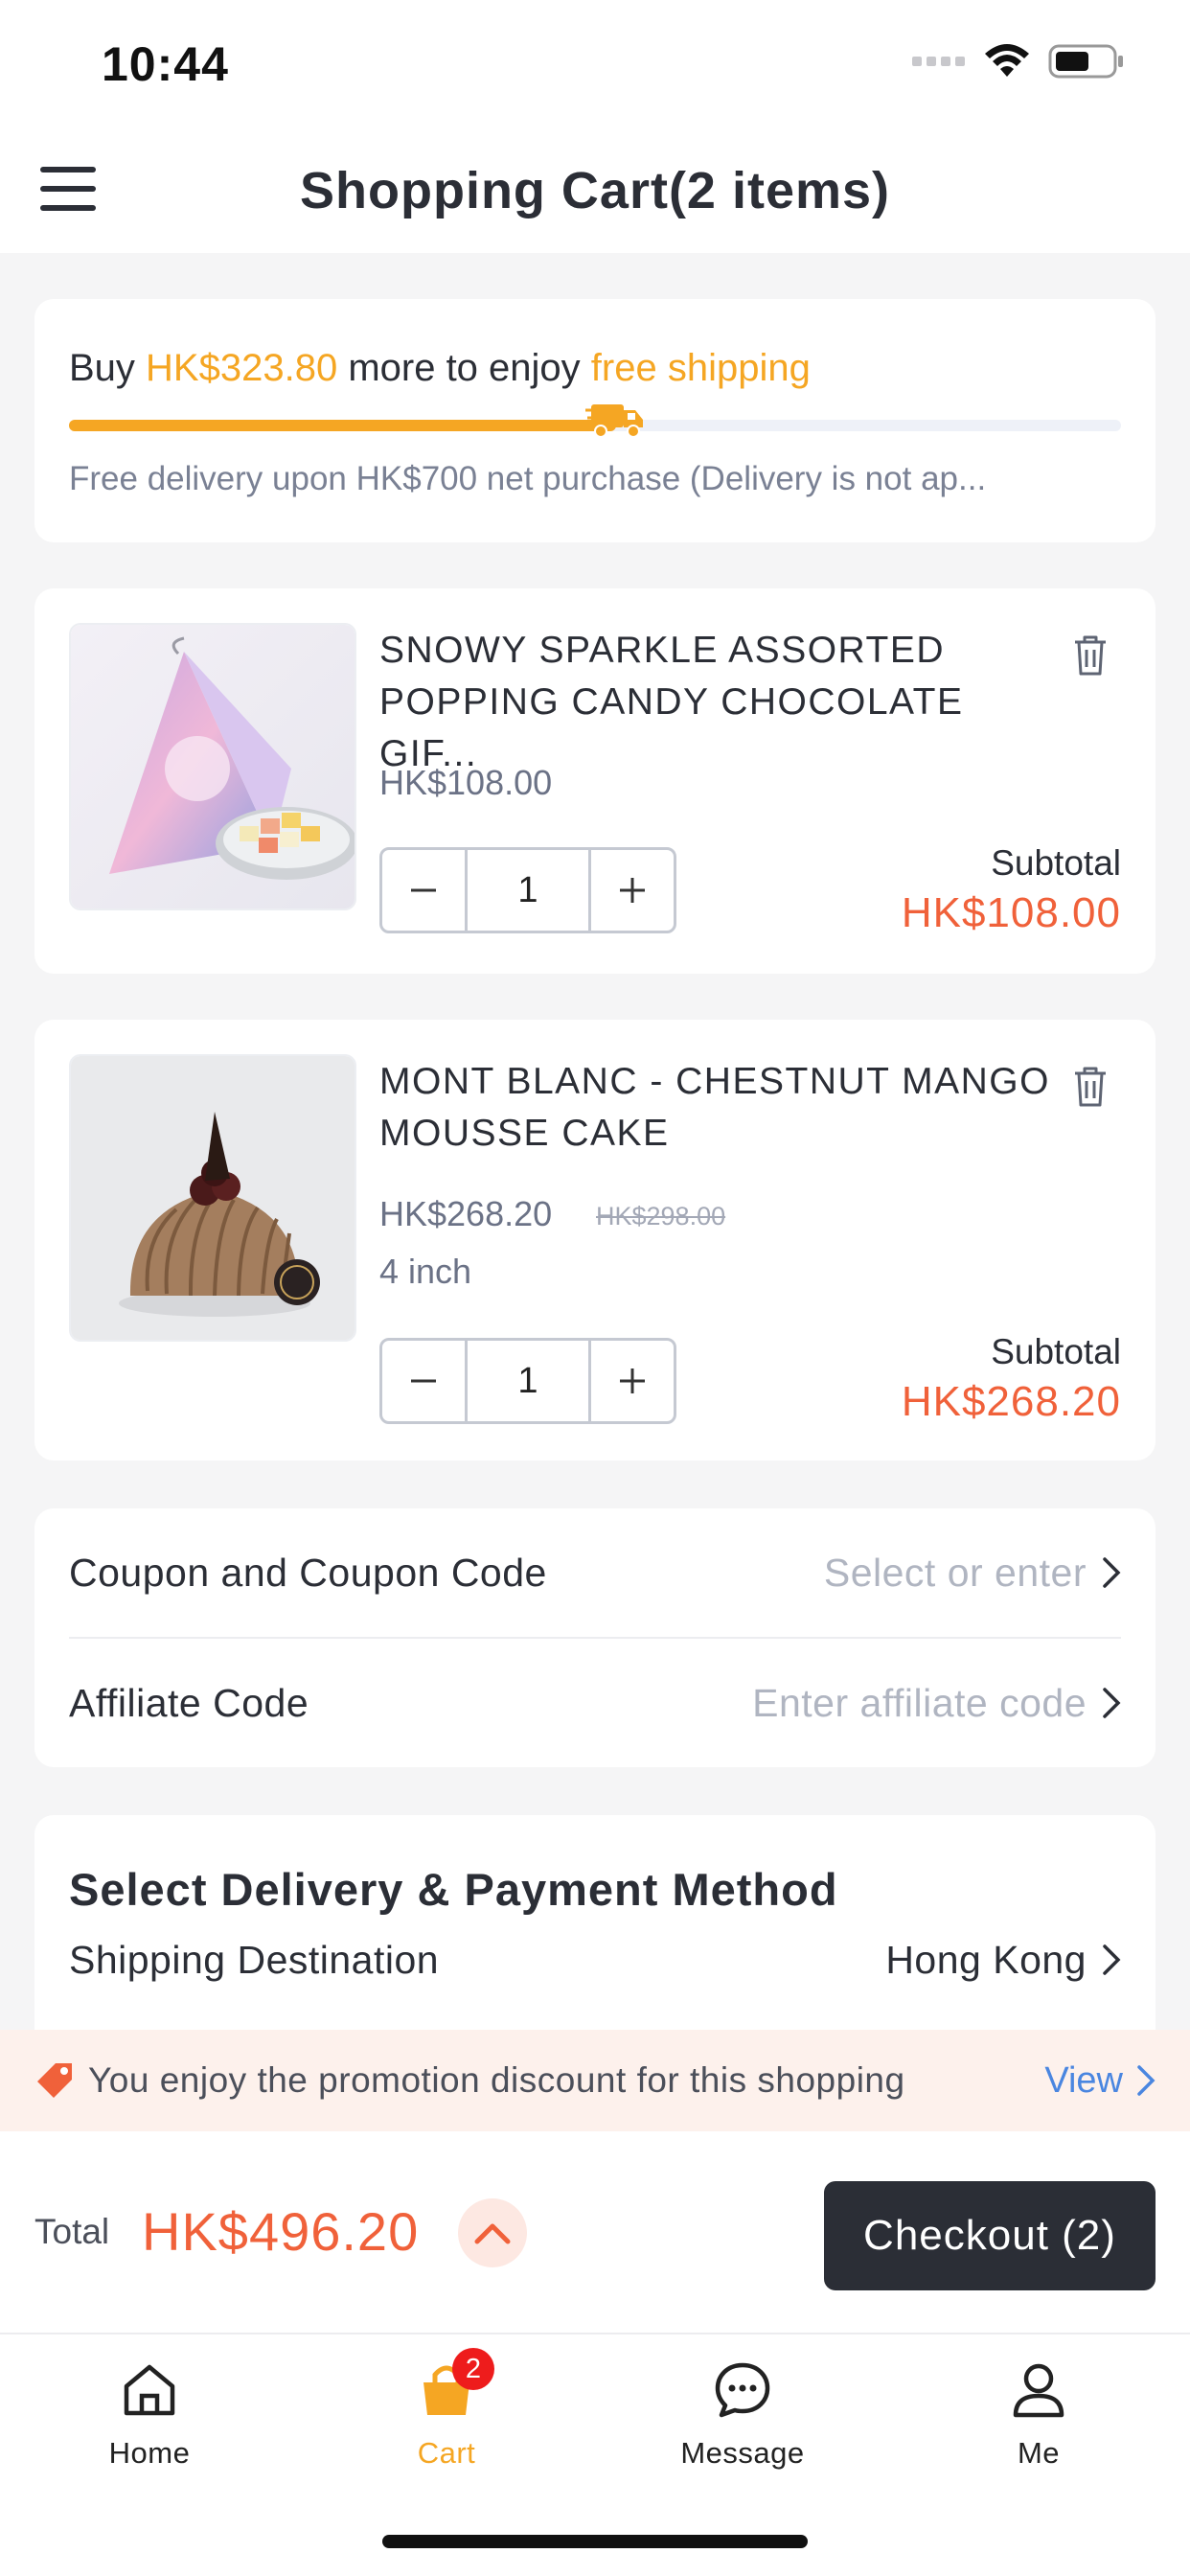  I want to click on coupon-label: Coupon and Coupon Code, so click(308, 1572).